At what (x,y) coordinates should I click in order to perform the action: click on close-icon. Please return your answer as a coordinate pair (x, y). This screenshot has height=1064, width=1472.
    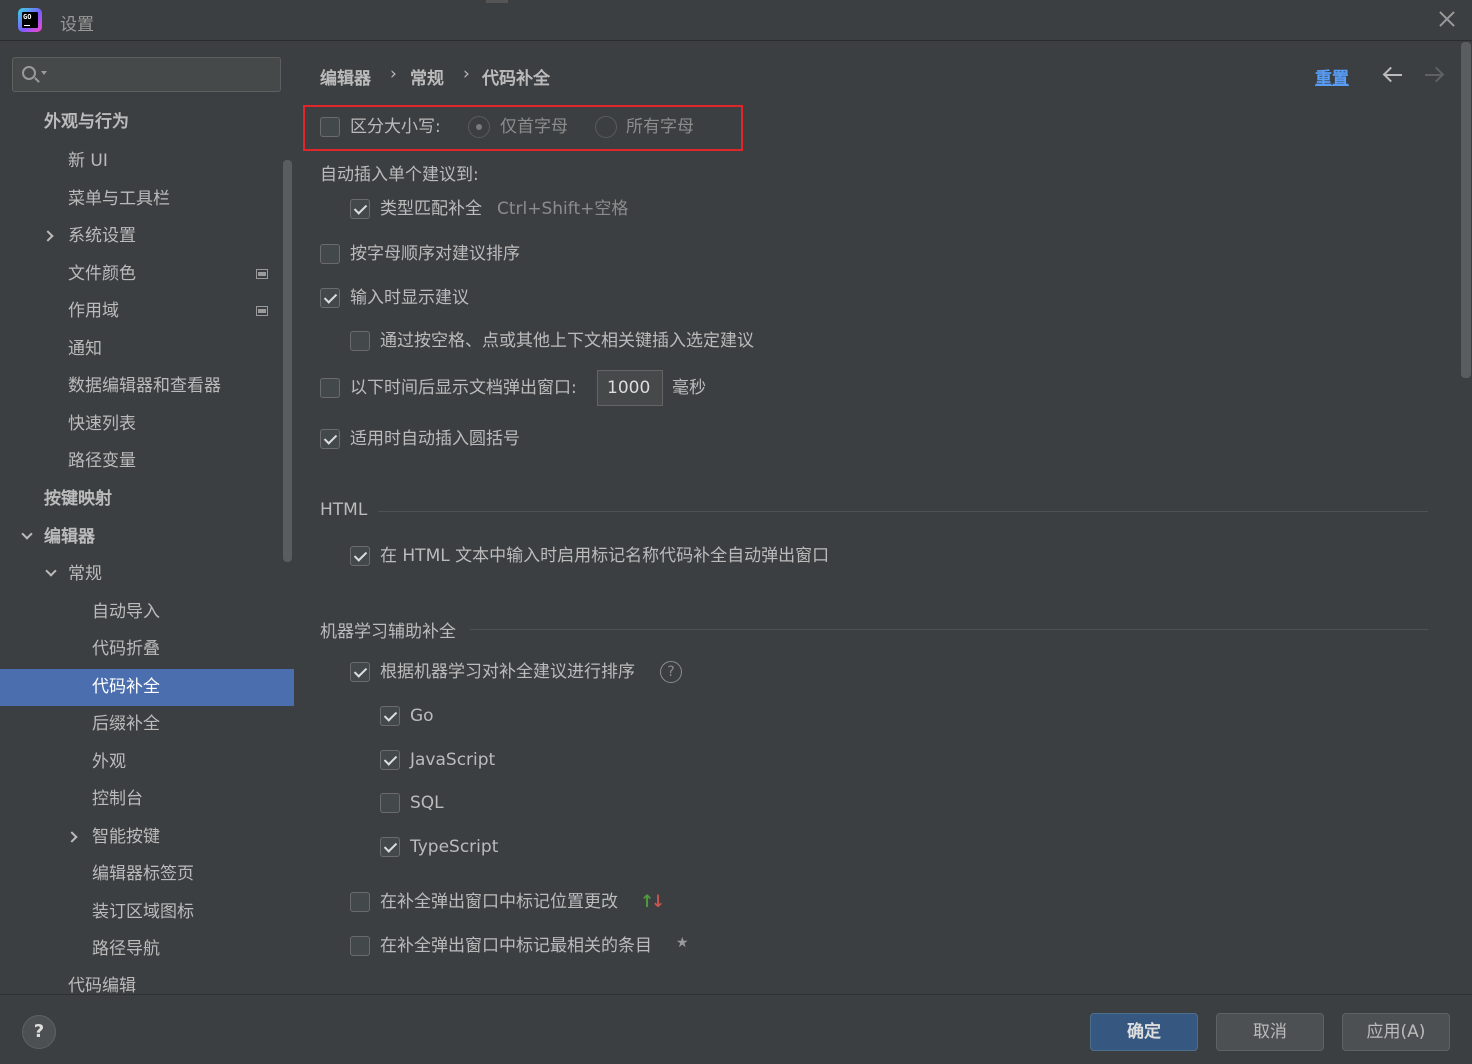
    Looking at the image, I should click on (1447, 19).